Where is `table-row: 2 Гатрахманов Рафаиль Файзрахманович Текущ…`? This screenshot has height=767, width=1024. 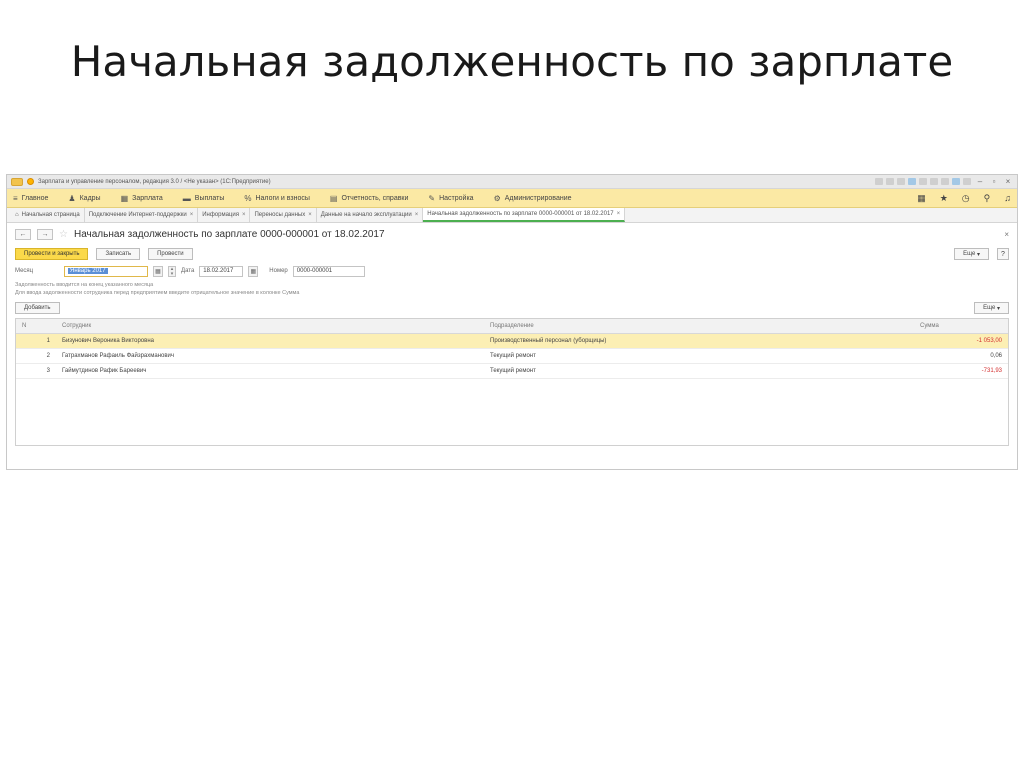
table-row: 2 Гатрахманов Рафаиль Файзрахманович Текущ… is located at coordinates (512, 356).